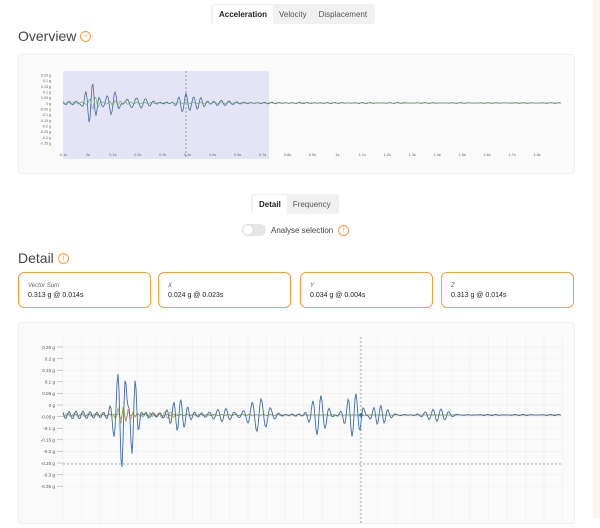  What do you see at coordinates (47, 36) in the screenshot?
I see `overview-title: Overview` at bounding box center [47, 36].